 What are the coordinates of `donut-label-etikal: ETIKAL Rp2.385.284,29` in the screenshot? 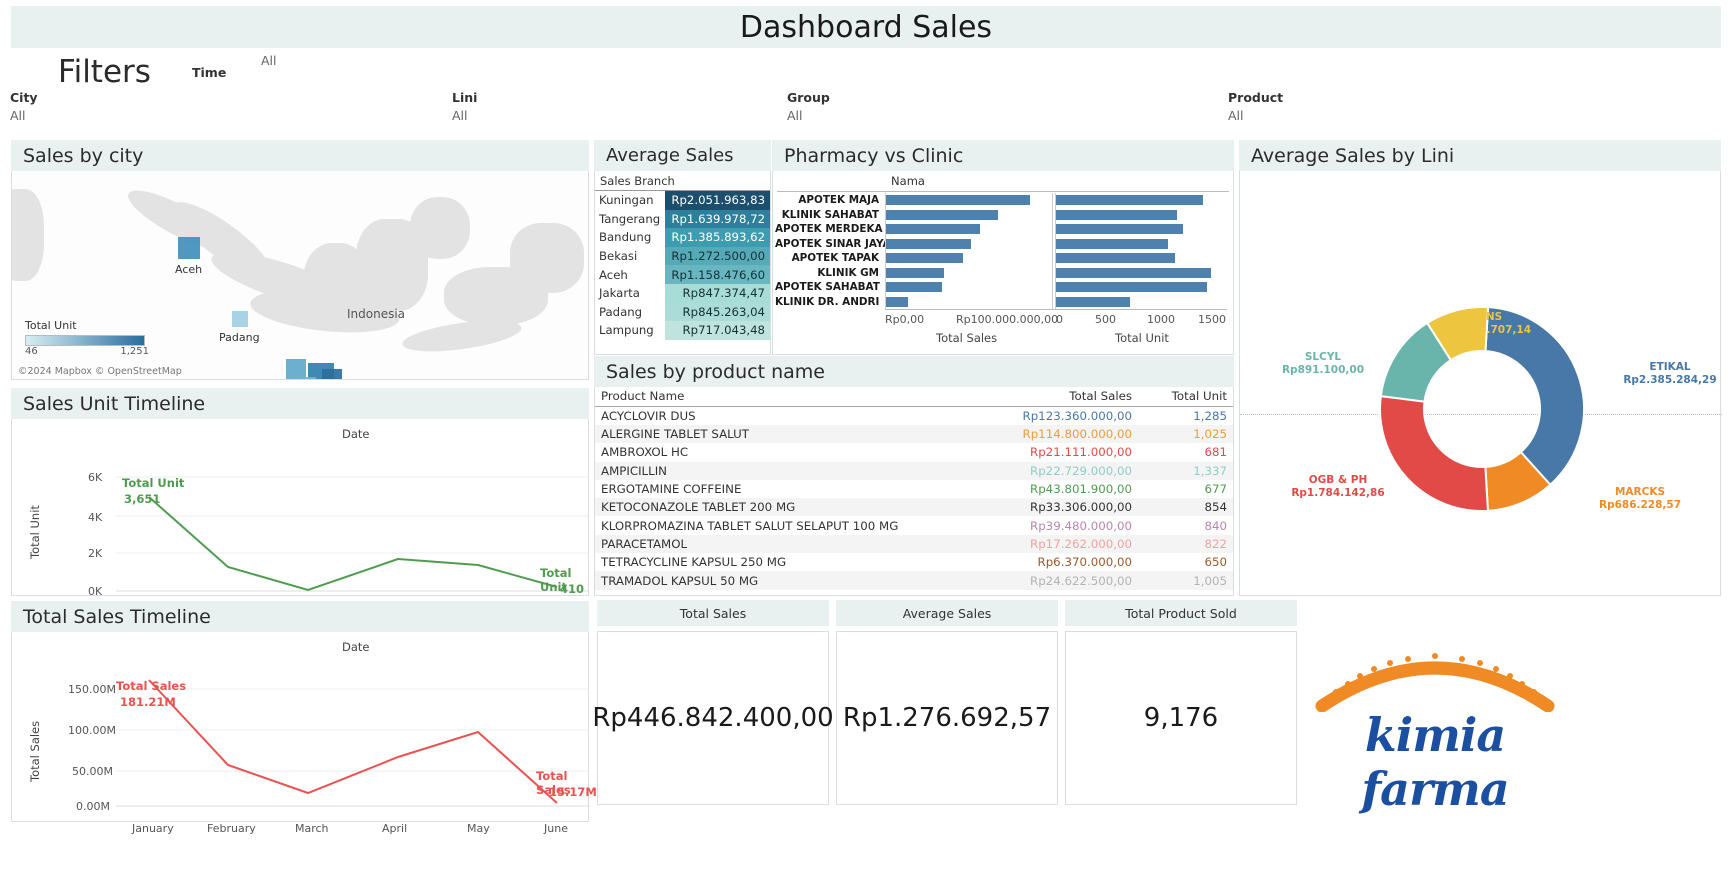 It's located at (1670, 374).